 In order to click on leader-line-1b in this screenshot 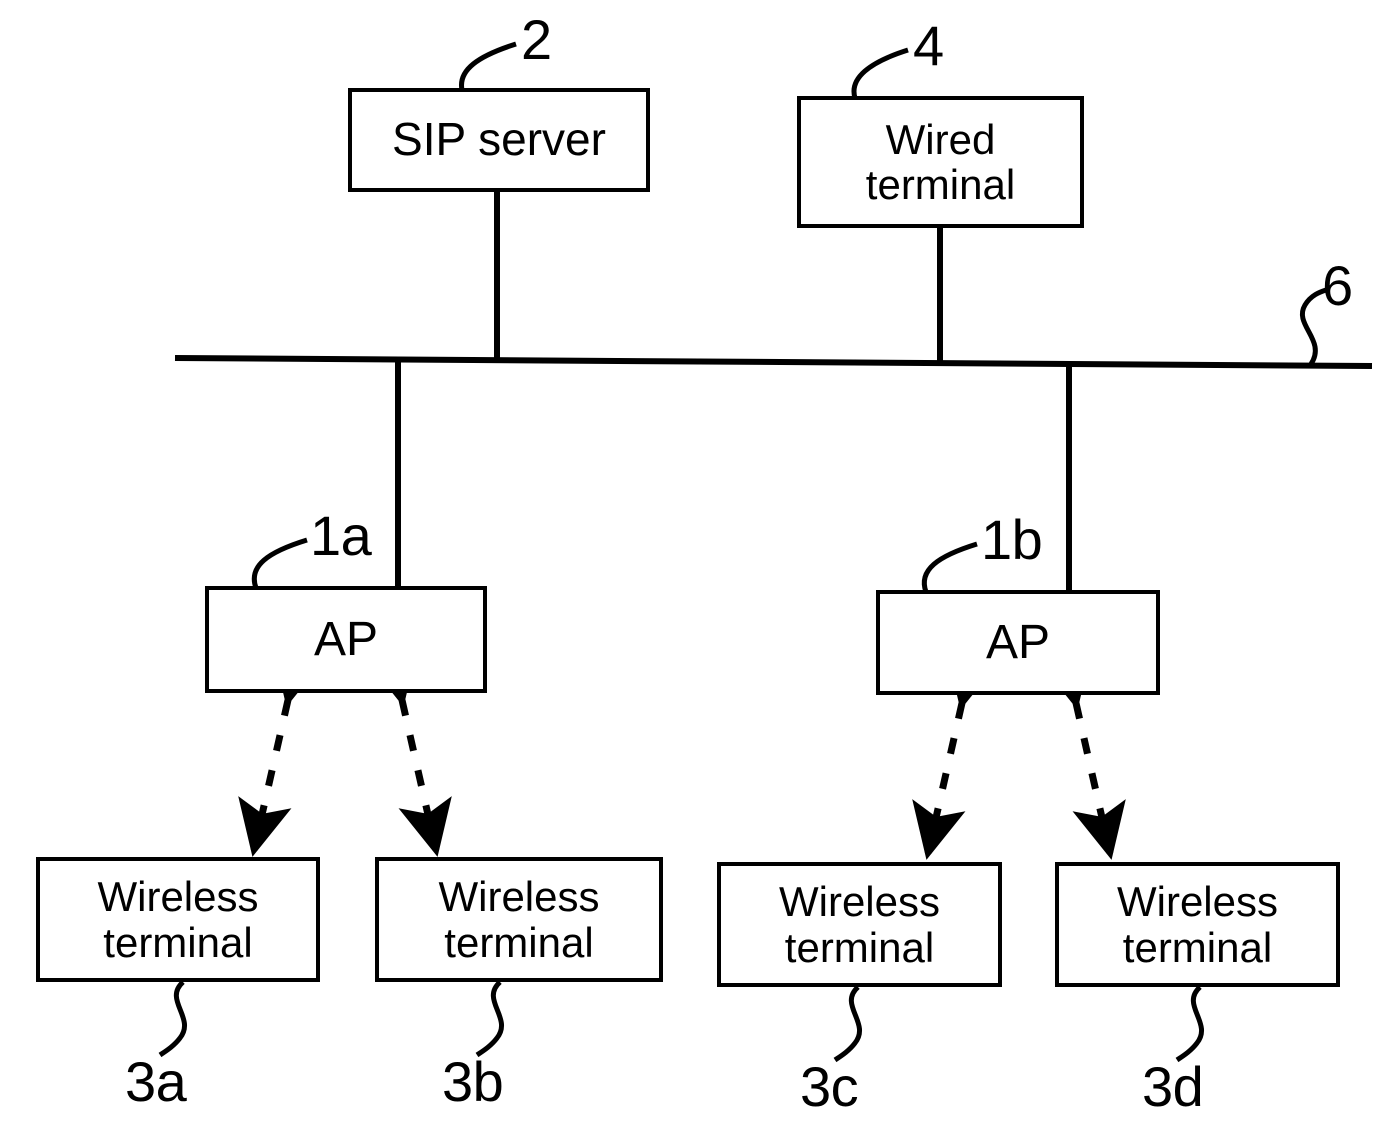, I will do `click(949, 567)`.